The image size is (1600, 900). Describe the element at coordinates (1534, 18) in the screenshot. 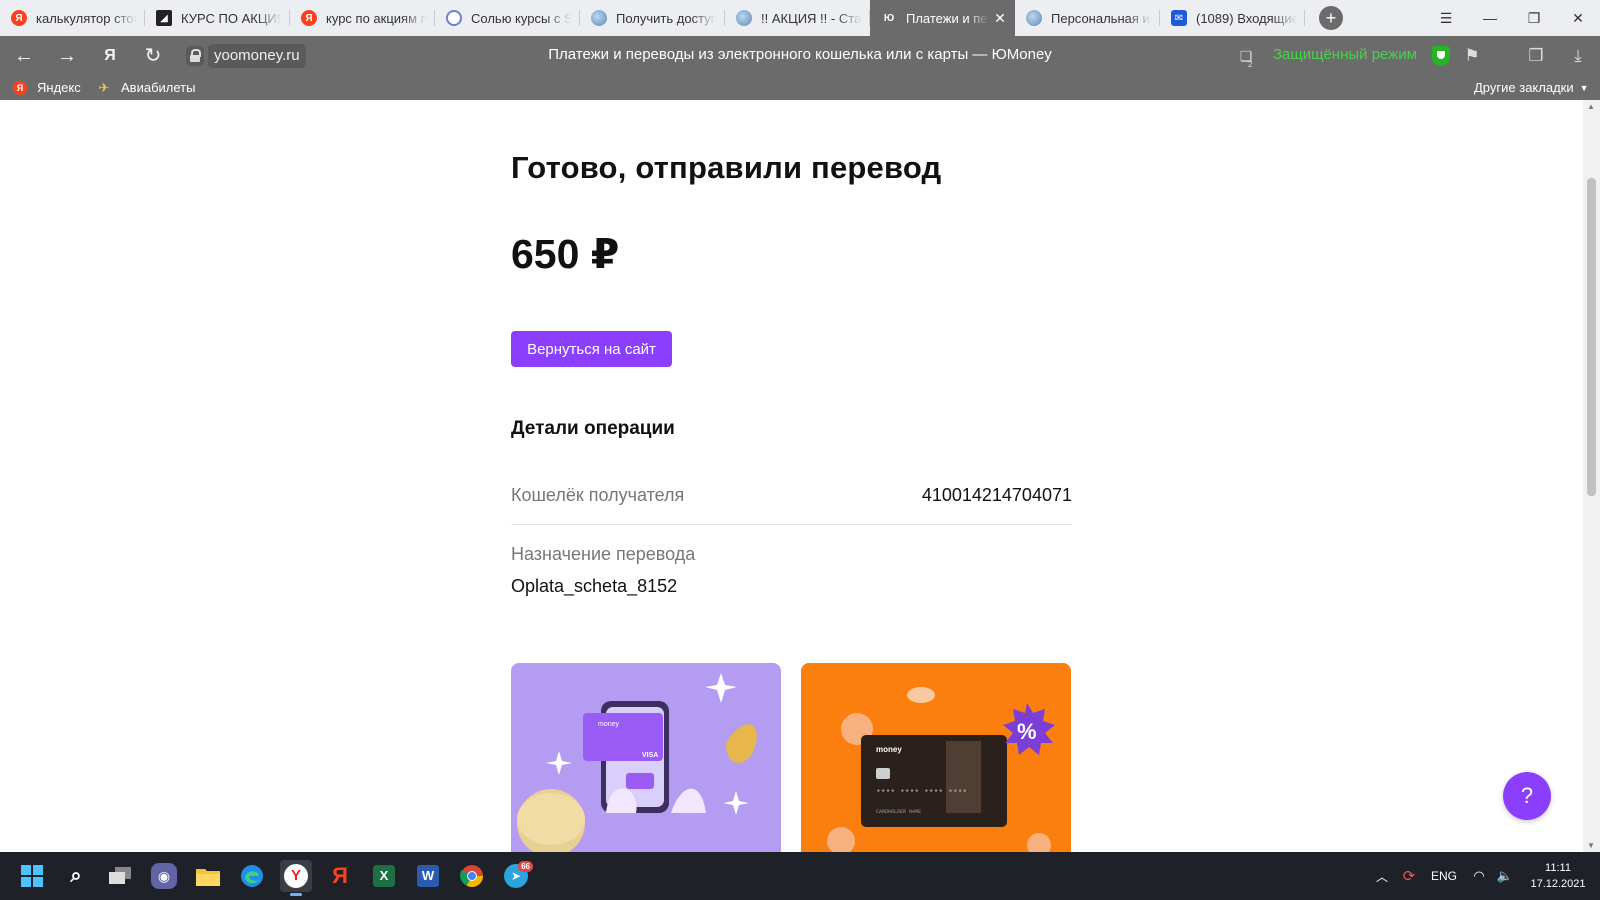

I see `restore-icon: ❐` at that location.